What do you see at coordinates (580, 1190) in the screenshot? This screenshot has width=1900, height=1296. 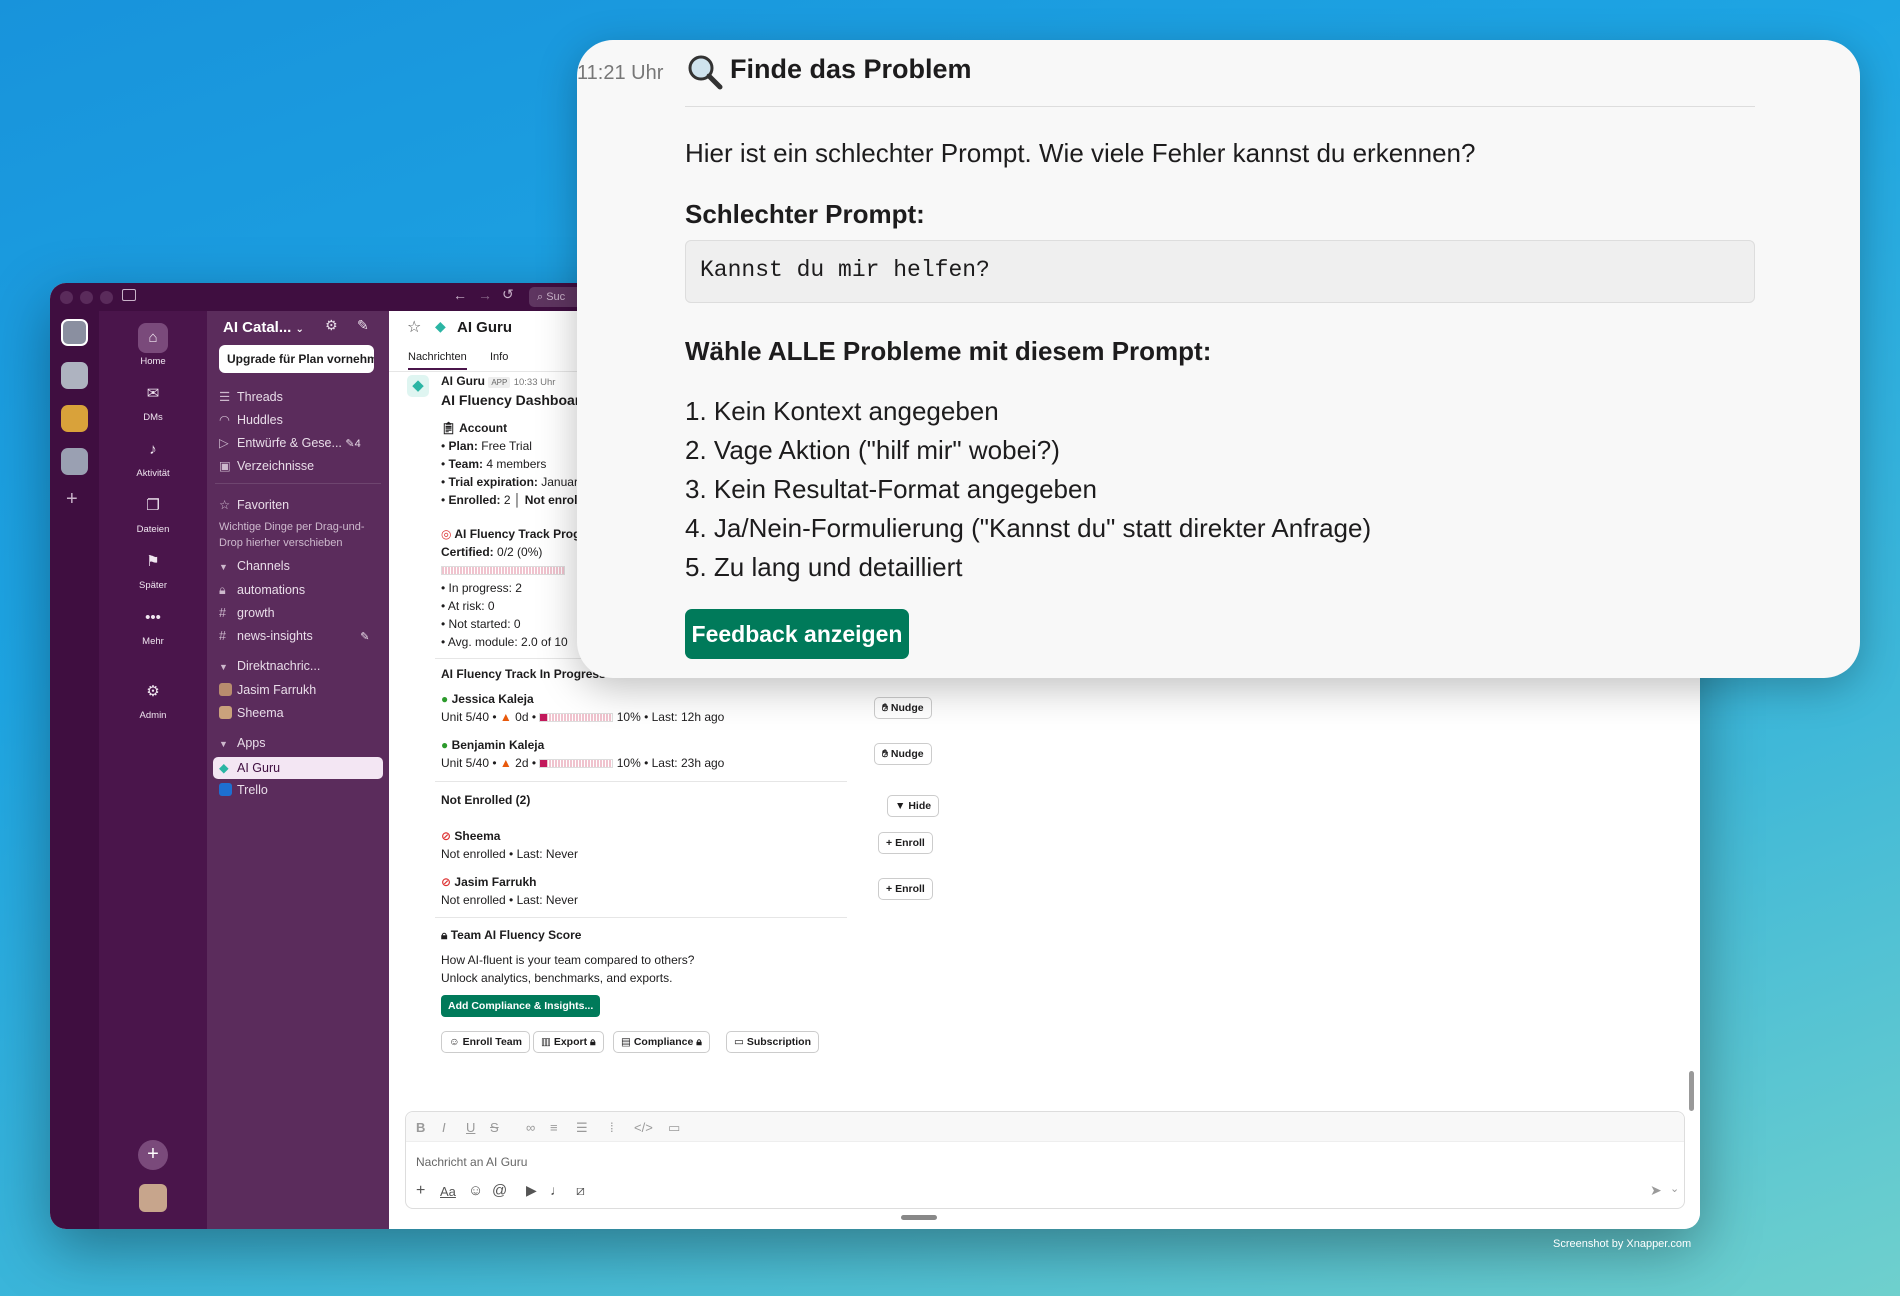 I see `shortcut-icon: ⧄` at bounding box center [580, 1190].